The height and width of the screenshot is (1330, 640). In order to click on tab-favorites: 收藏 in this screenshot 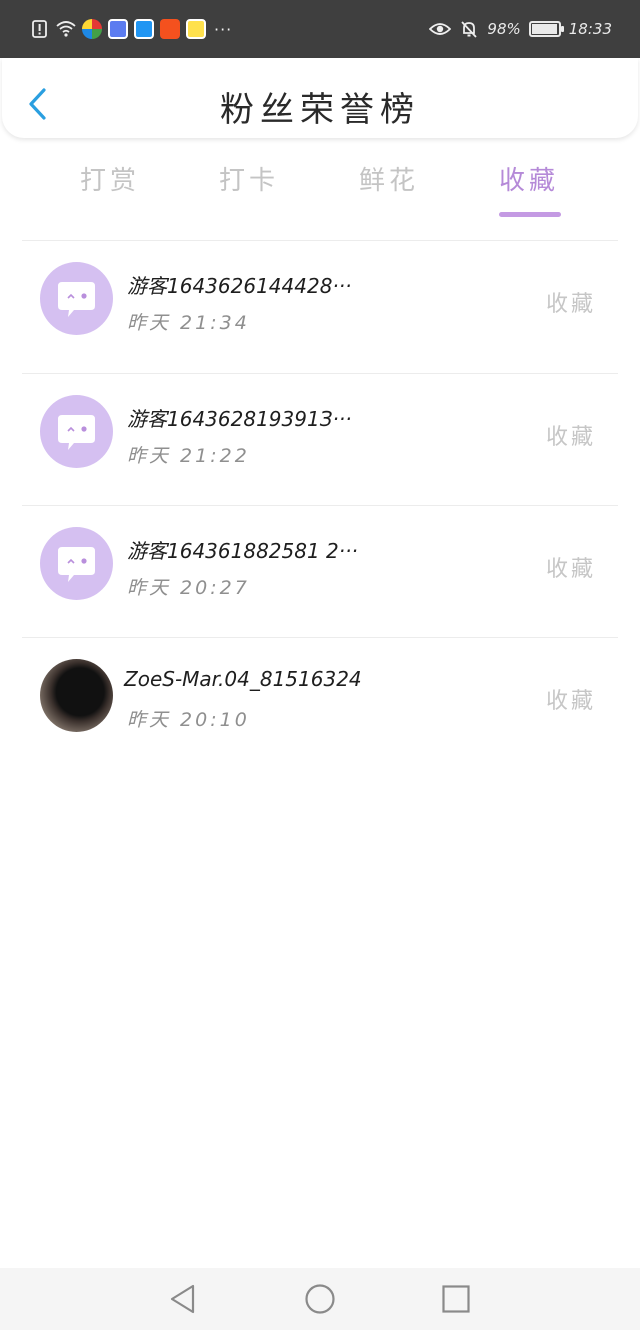, I will do `click(529, 178)`.